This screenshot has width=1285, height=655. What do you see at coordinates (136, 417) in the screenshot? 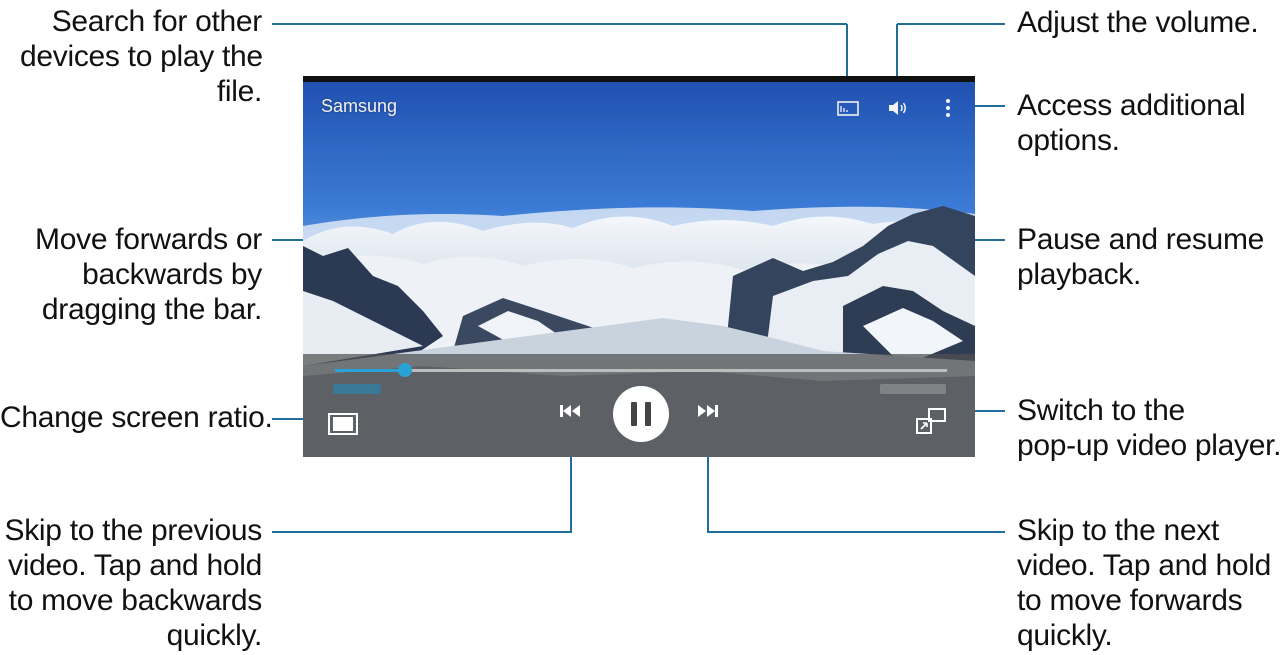
I see `callout-screen-ratio: Change screen ratio.` at bounding box center [136, 417].